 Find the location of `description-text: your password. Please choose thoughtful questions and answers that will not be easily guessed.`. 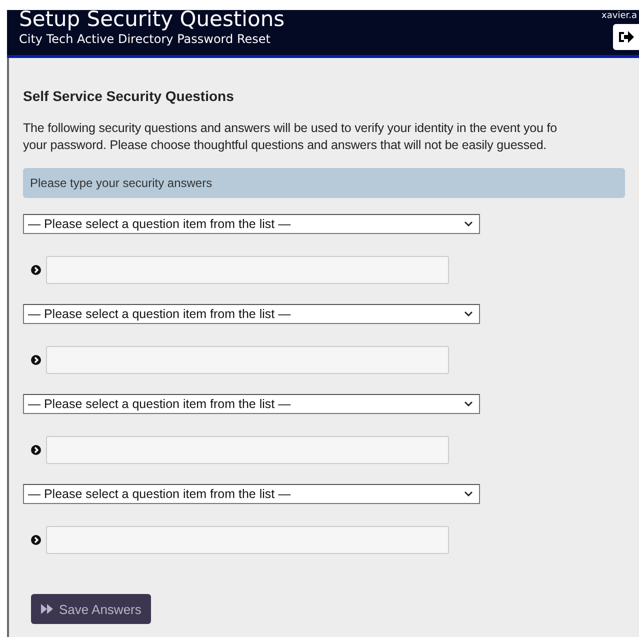

description-text: your password. Please choose thoughtful questions and answers that will not be easily guessed. is located at coordinates (285, 145).